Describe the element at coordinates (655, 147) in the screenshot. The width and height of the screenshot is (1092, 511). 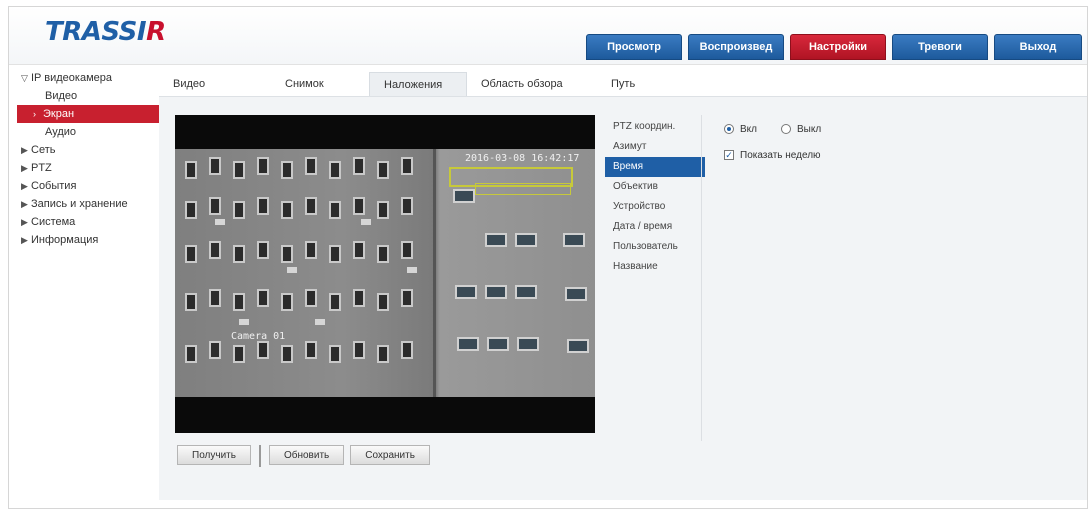
I see `submenu-item-azimuth: Азимут` at that location.